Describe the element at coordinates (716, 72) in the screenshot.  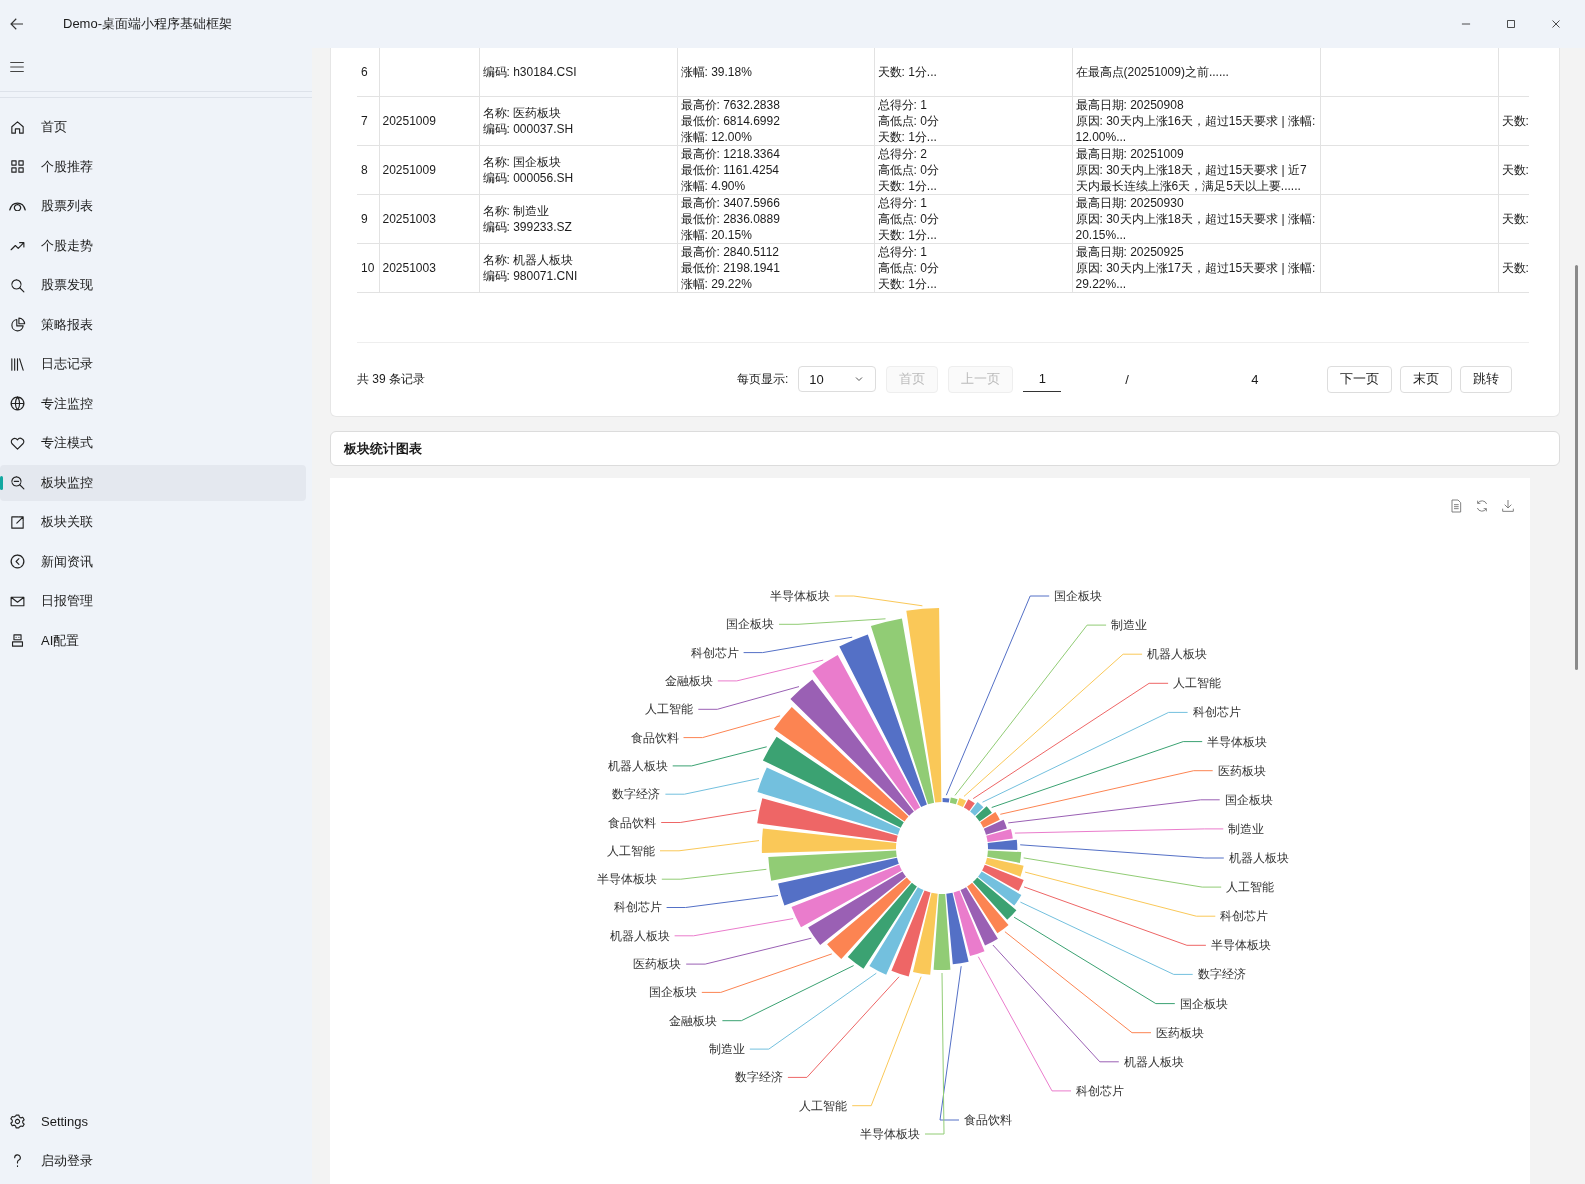
I see `table-cell-text: 涨幅: 39.18%` at that location.